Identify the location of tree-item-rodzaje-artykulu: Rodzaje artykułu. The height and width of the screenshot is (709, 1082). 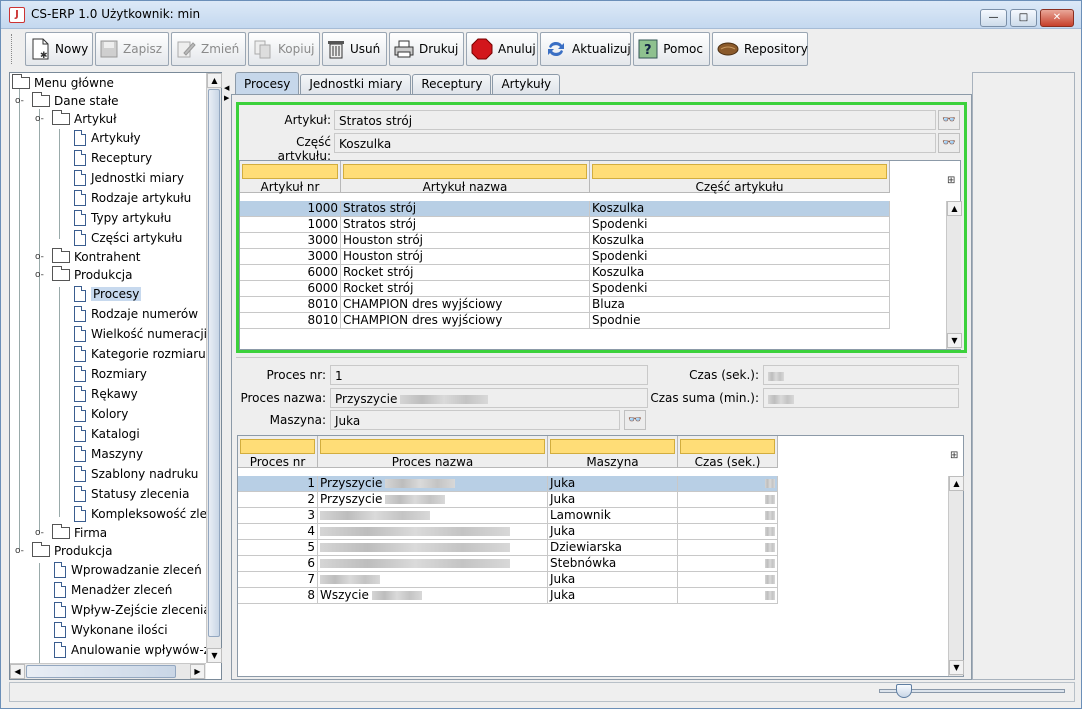
(132, 198).